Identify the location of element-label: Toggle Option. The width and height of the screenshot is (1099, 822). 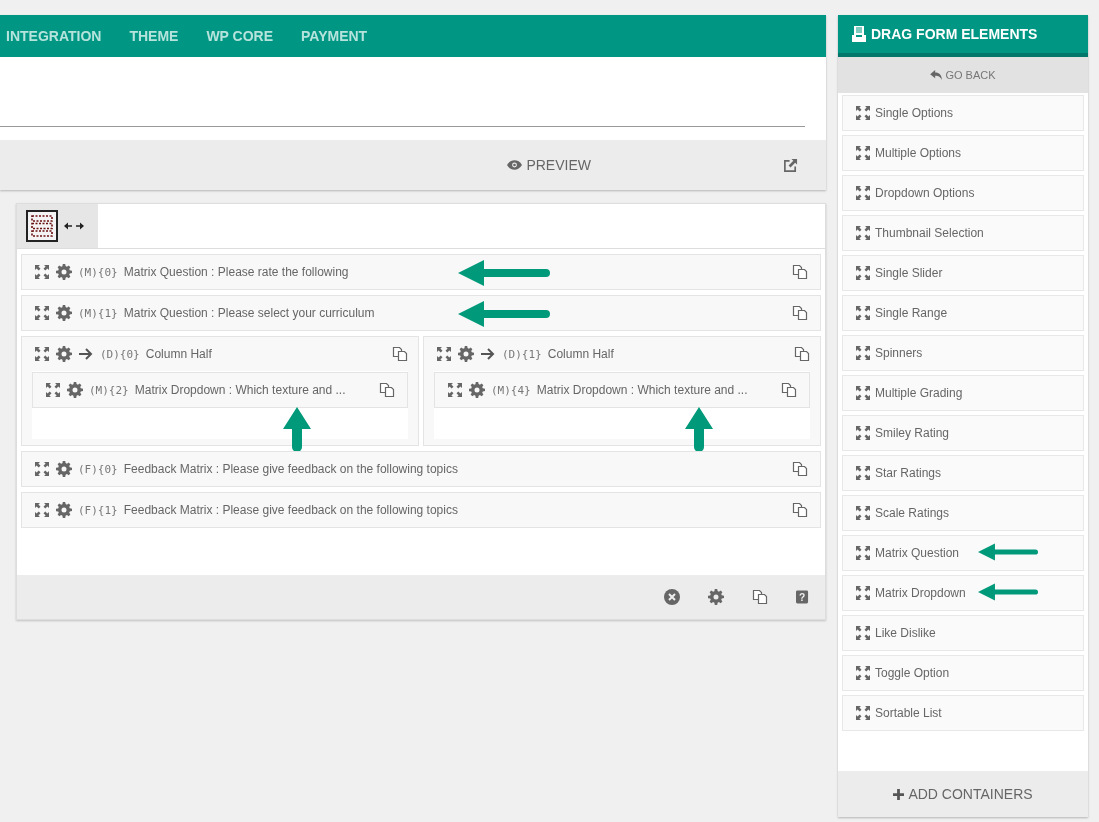
(912, 673).